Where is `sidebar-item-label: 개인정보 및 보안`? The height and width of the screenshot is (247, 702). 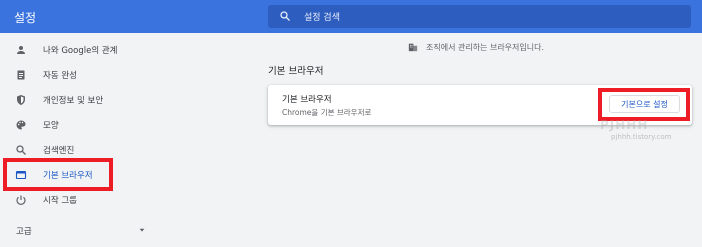
sidebar-item-label: 개인정보 및 보안 is located at coordinates (73, 101).